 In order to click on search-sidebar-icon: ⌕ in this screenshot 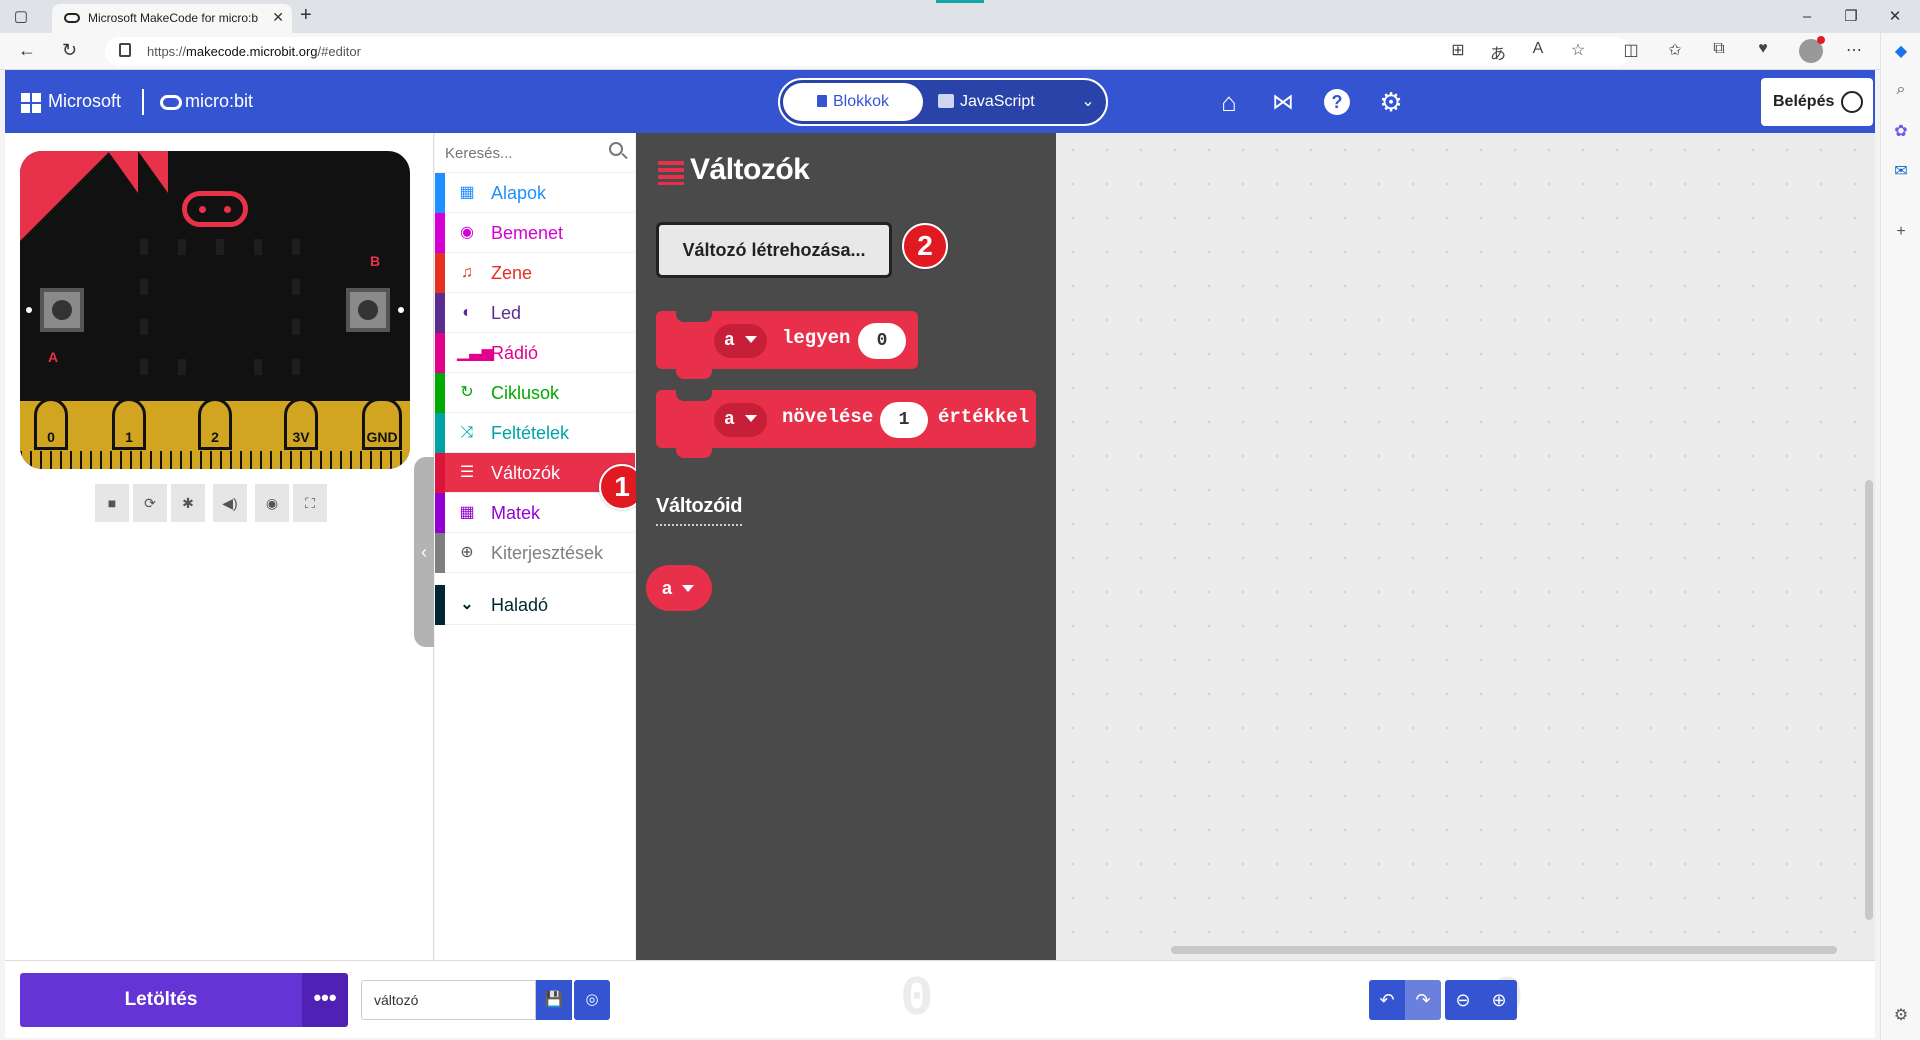, I will do `click(1901, 91)`.